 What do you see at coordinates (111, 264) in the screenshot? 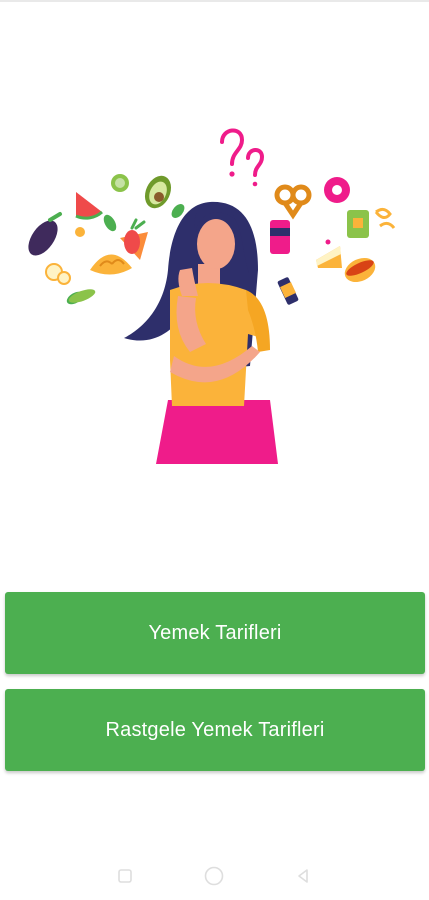
I see `croissant-icon` at bounding box center [111, 264].